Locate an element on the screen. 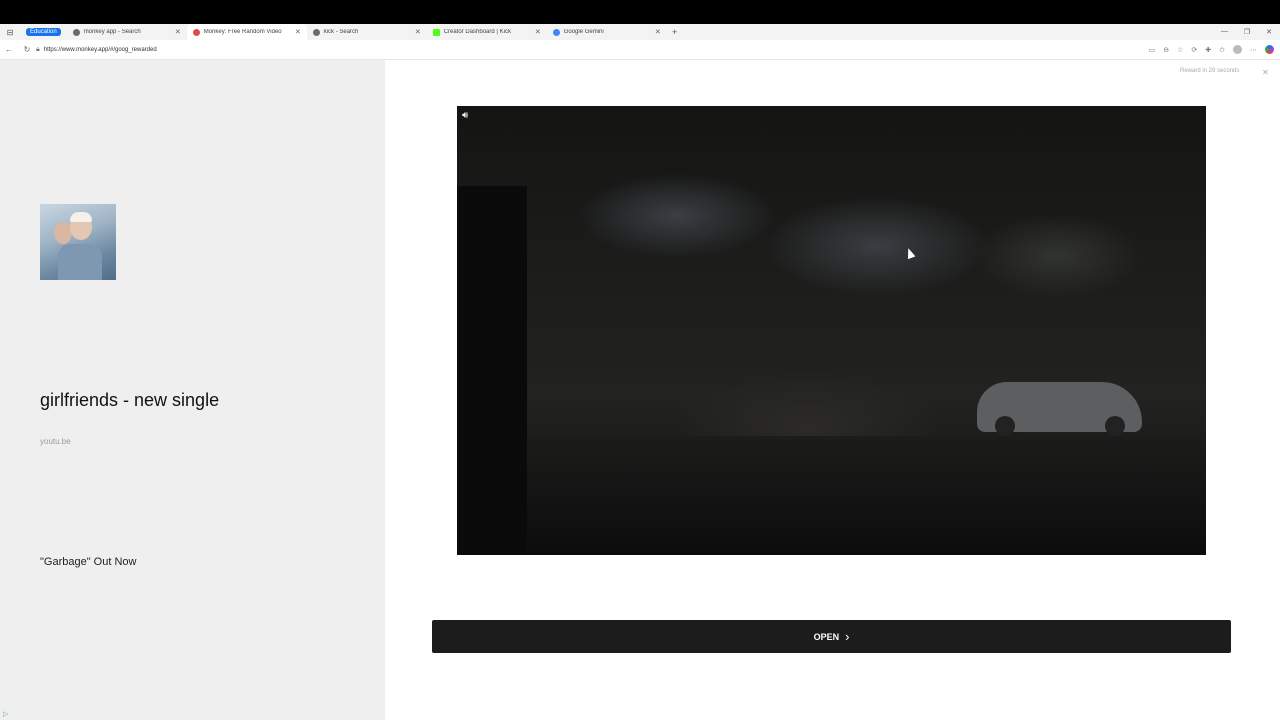 This screenshot has height=720, width=1280. cast-icon: ▭ is located at coordinates (1152, 50).